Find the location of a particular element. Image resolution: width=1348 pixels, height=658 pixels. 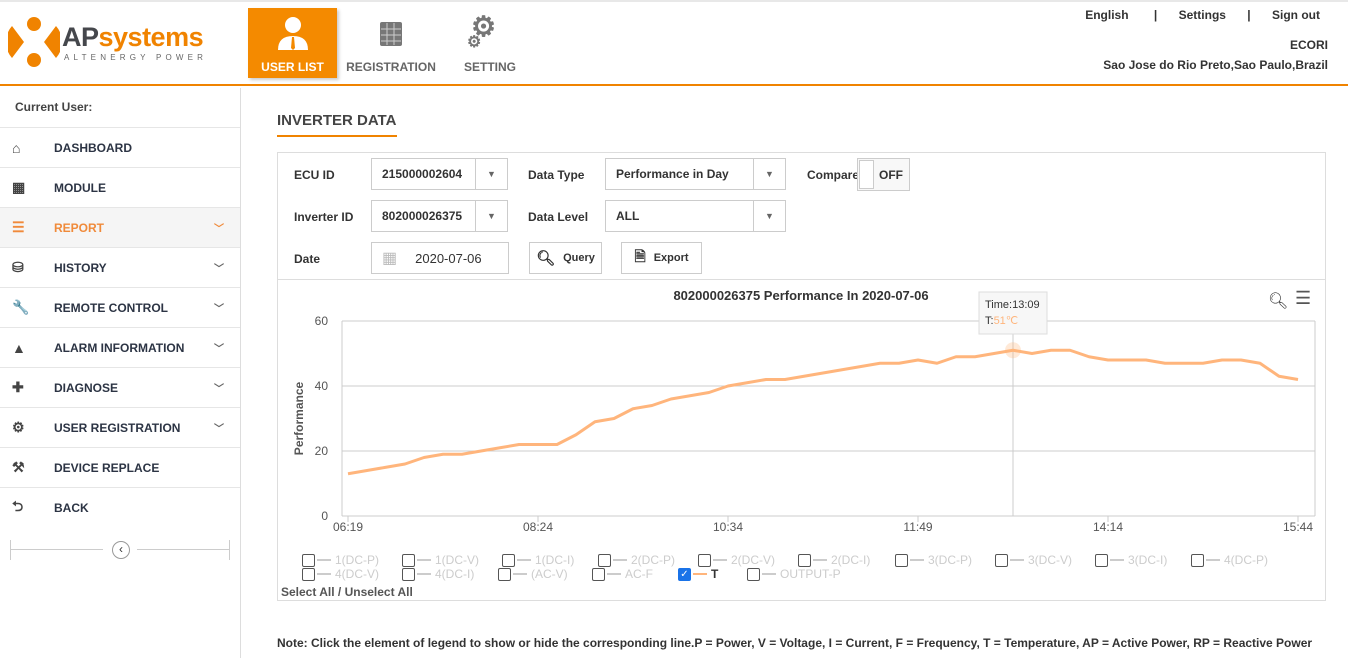

menu-icon: ☰ is located at coordinates (1303, 298).